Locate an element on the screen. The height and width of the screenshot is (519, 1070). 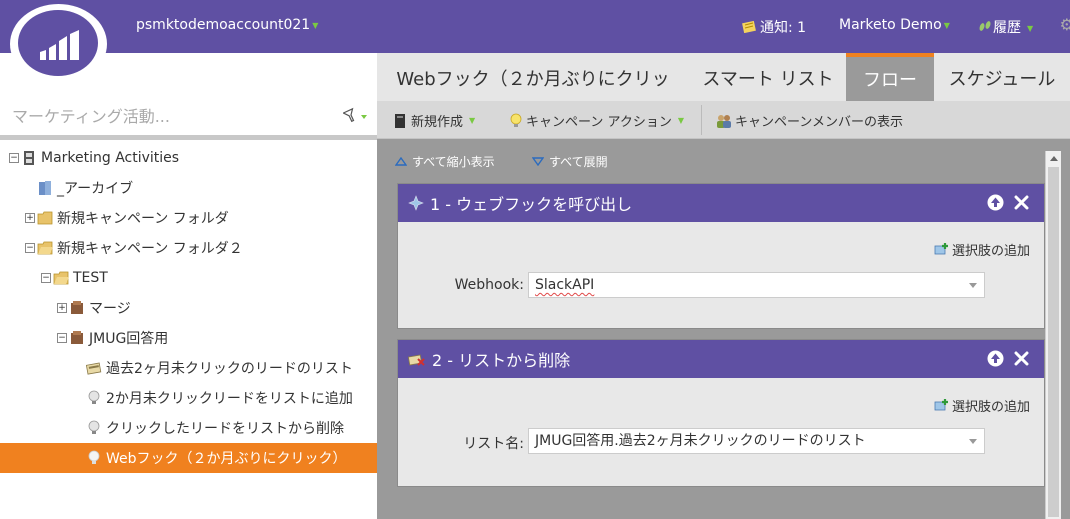
campaign-action-button: キャンペーン アクション ▼ is located at coordinates (596, 120).